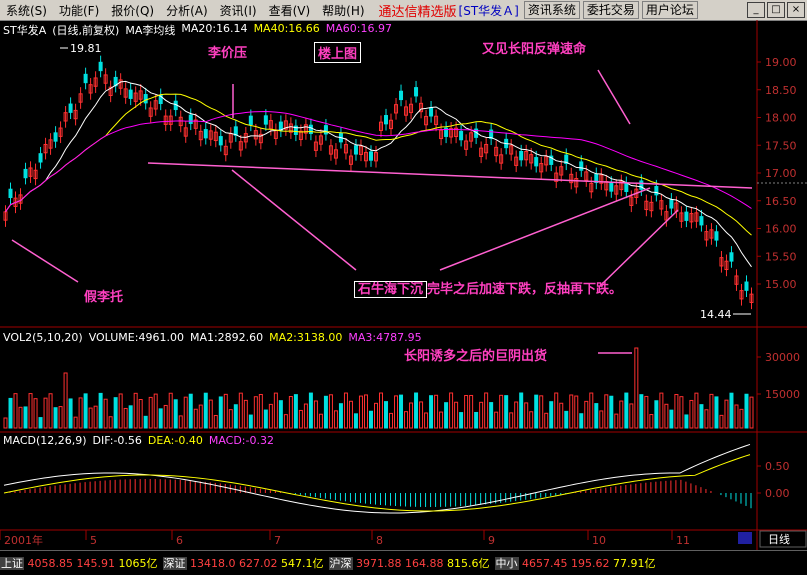 The width and height of the screenshot is (807, 575). Describe the element at coordinates (174, 563) in the screenshot. I see `index-name: 深证` at that location.